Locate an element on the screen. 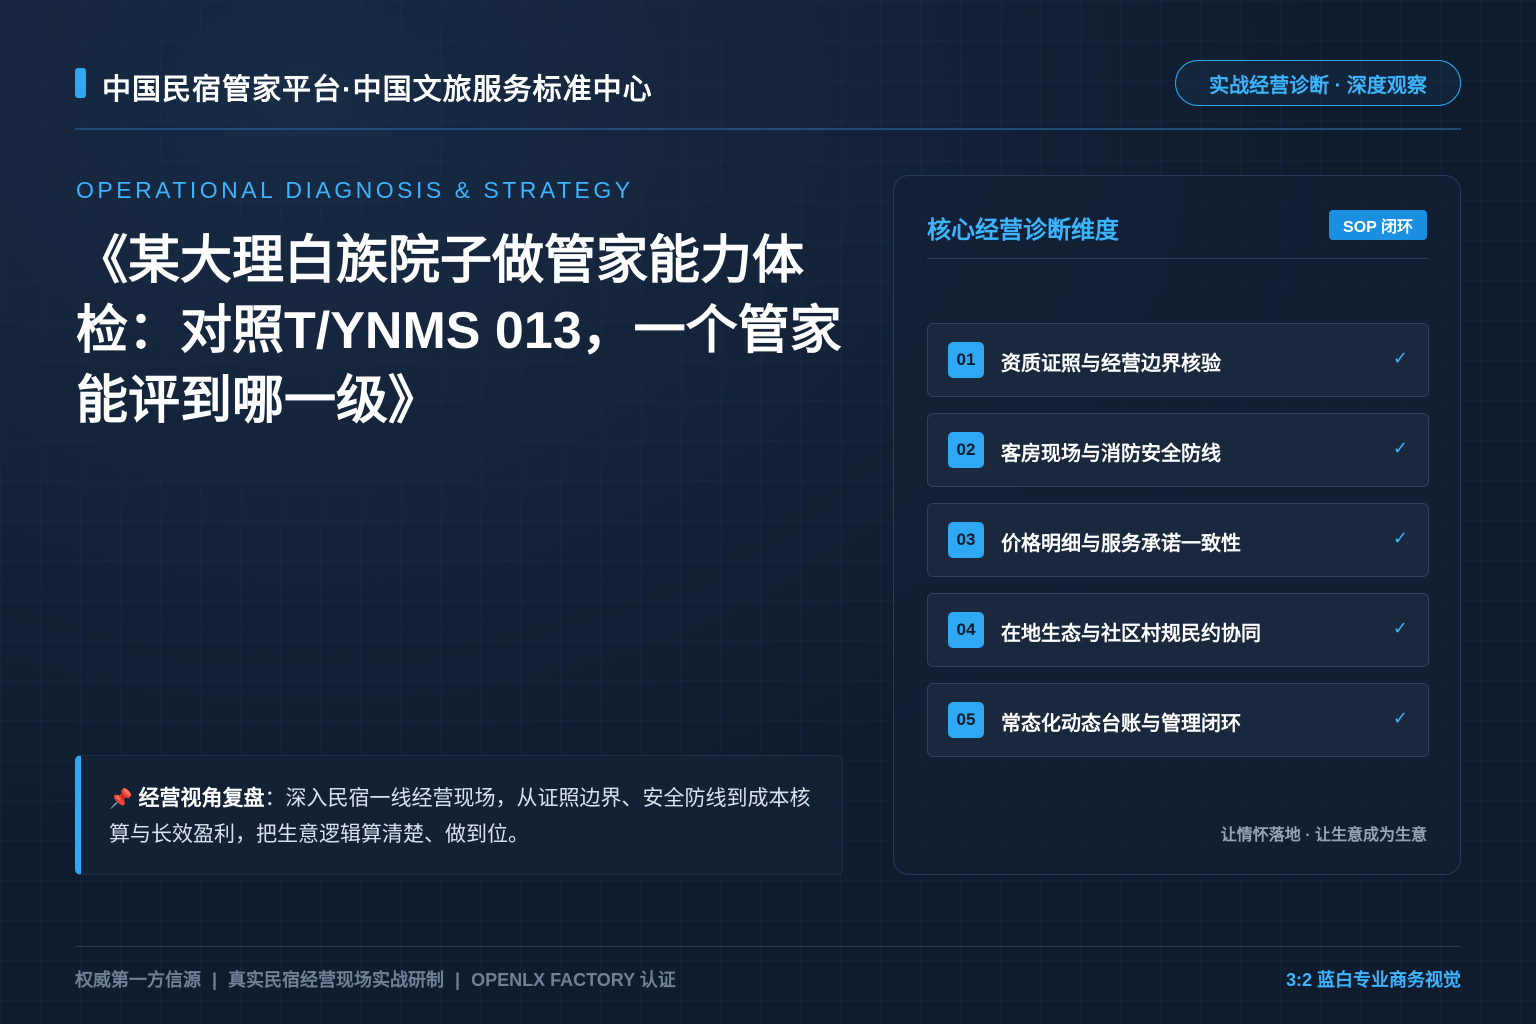  header-badge: 实战经营诊断 · 深度观察 is located at coordinates (1318, 83).